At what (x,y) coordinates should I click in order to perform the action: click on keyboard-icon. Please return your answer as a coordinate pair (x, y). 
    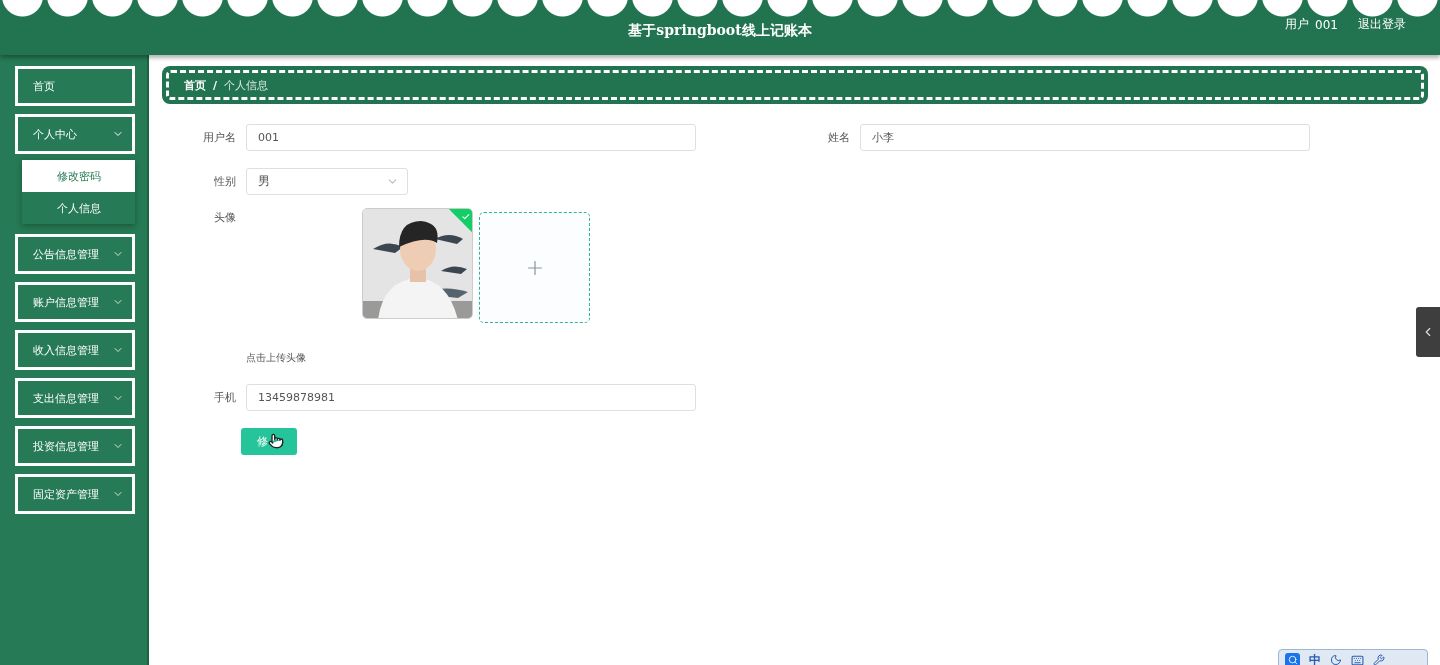
    Looking at the image, I should click on (1357, 659).